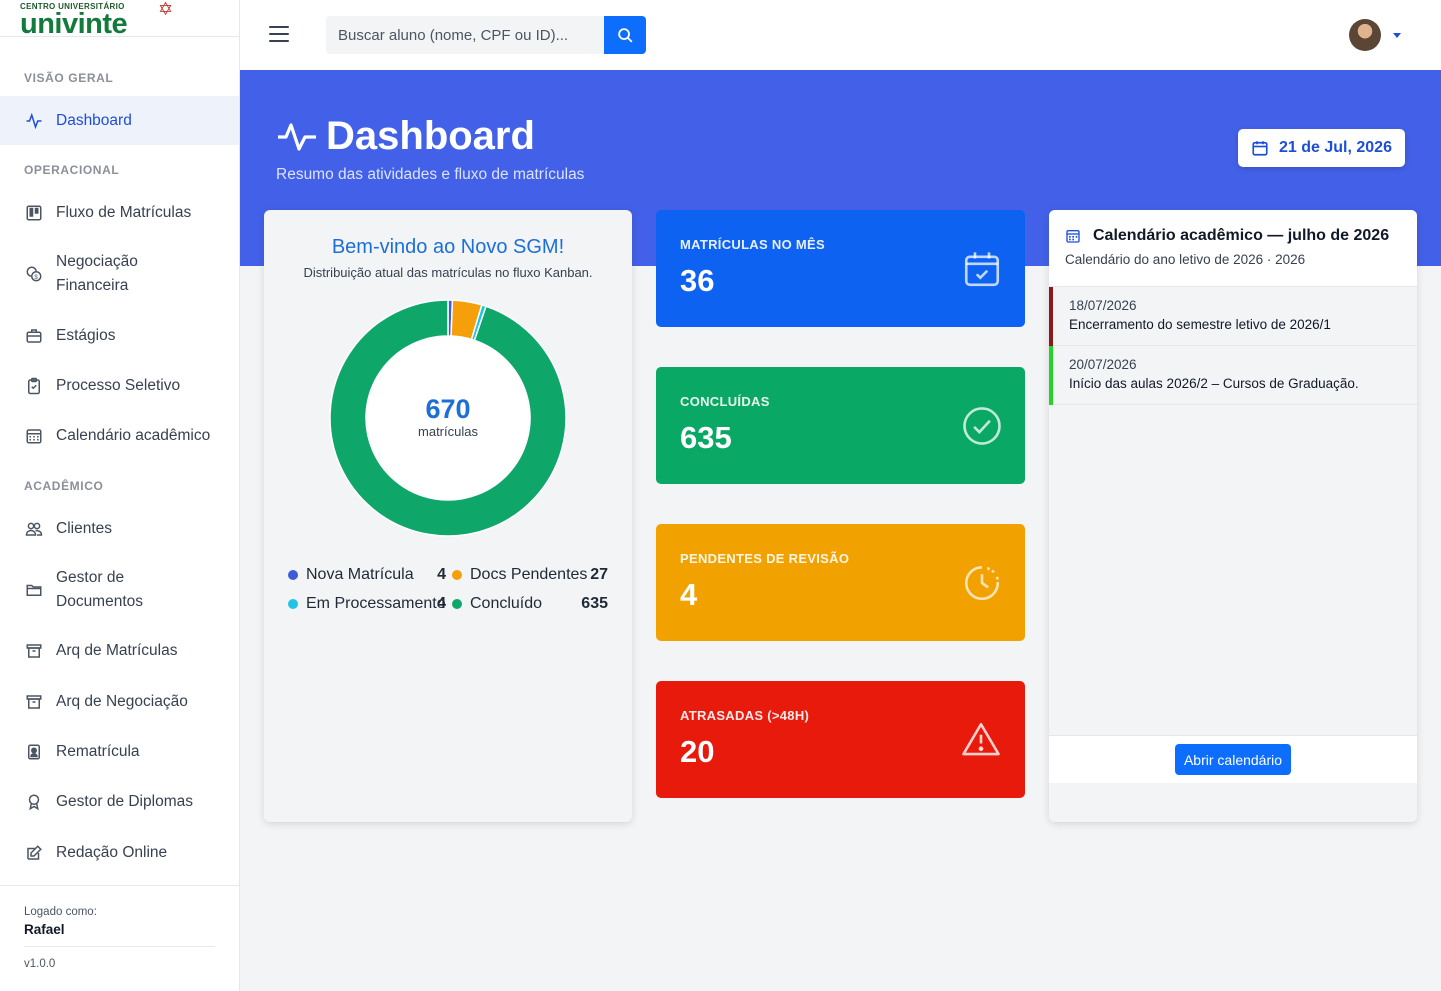  I want to click on chevron-down-icon, so click(1397, 35).